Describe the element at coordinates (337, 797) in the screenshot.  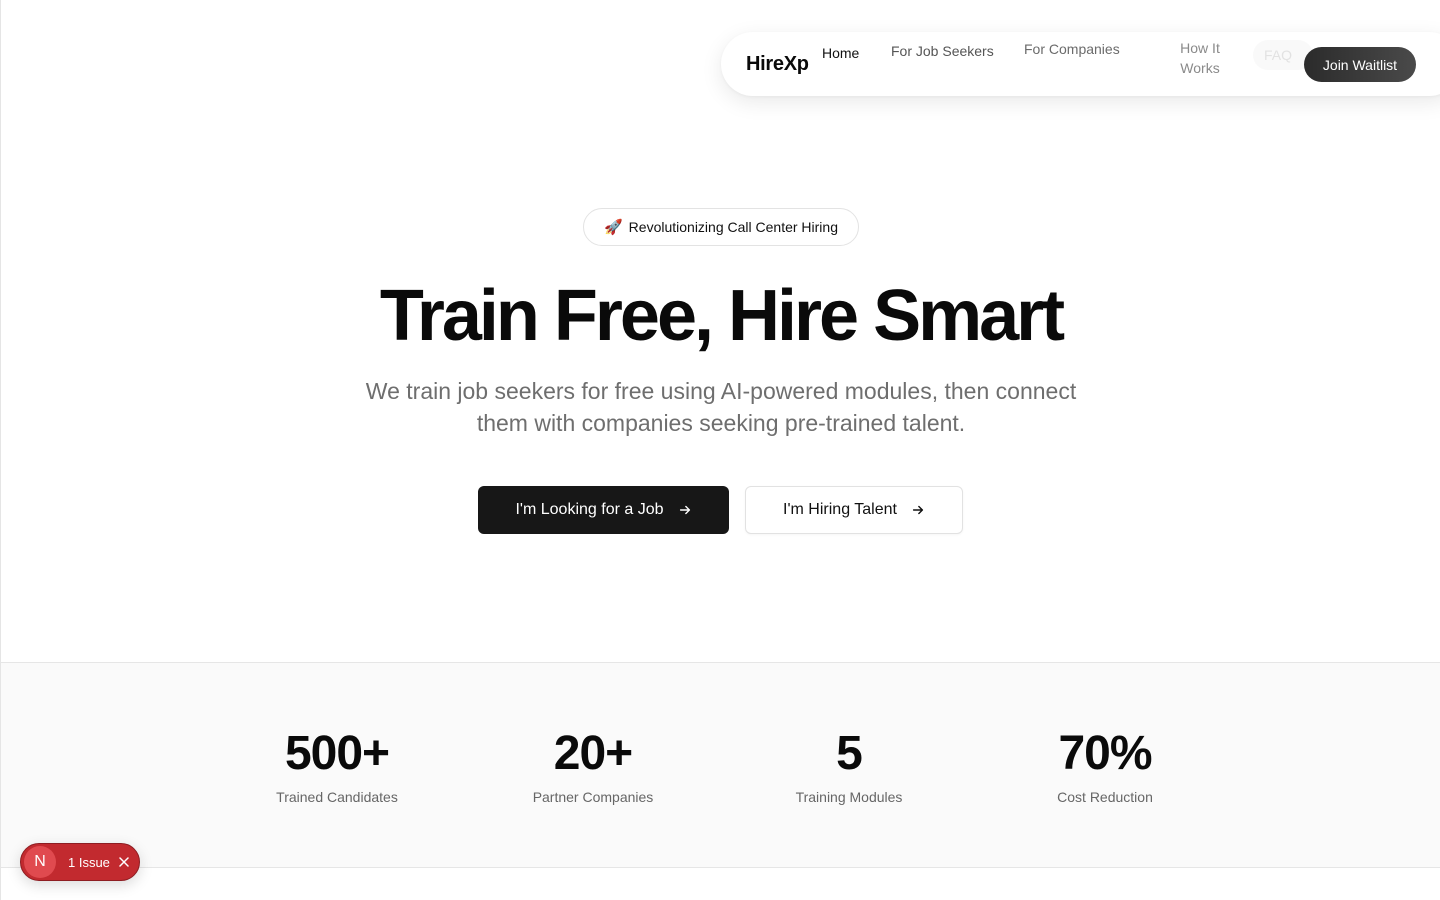
I see `stat-label: Trained Candidates` at that location.